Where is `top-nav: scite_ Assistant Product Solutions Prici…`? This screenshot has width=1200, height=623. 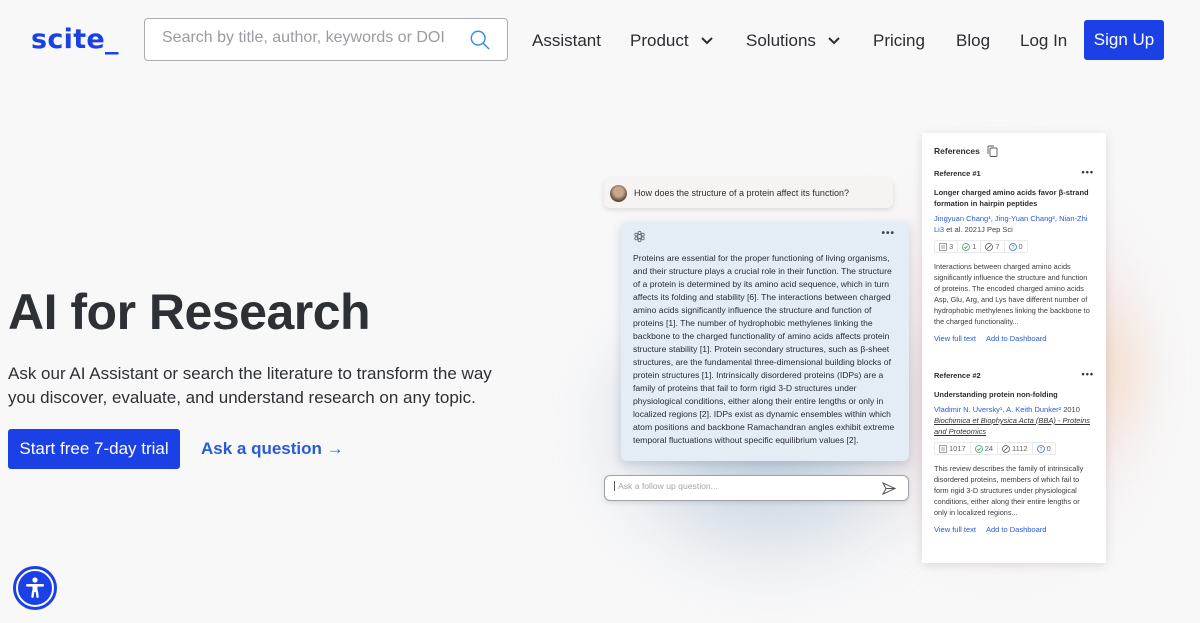
top-nav: scite_ Assistant Product Solutions Prici… is located at coordinates (600, 40).